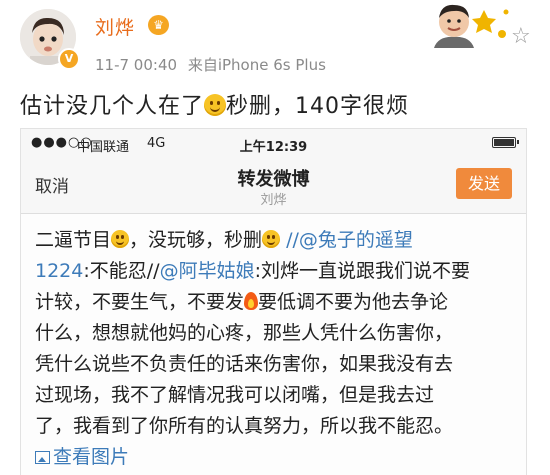  Describe the element at coordinates (59, 271) in the screenshot. I see `mention-link: 1224` at that location.